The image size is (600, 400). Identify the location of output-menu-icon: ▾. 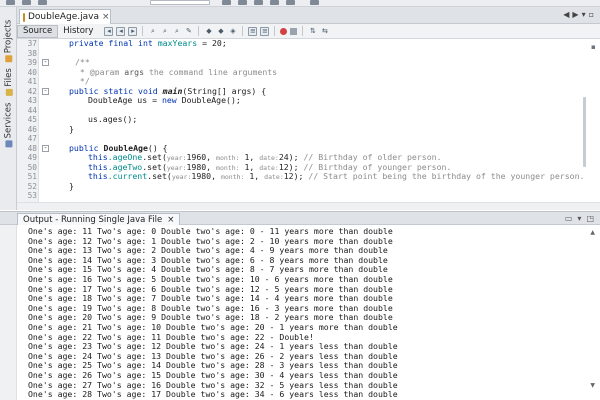
(579, 218).